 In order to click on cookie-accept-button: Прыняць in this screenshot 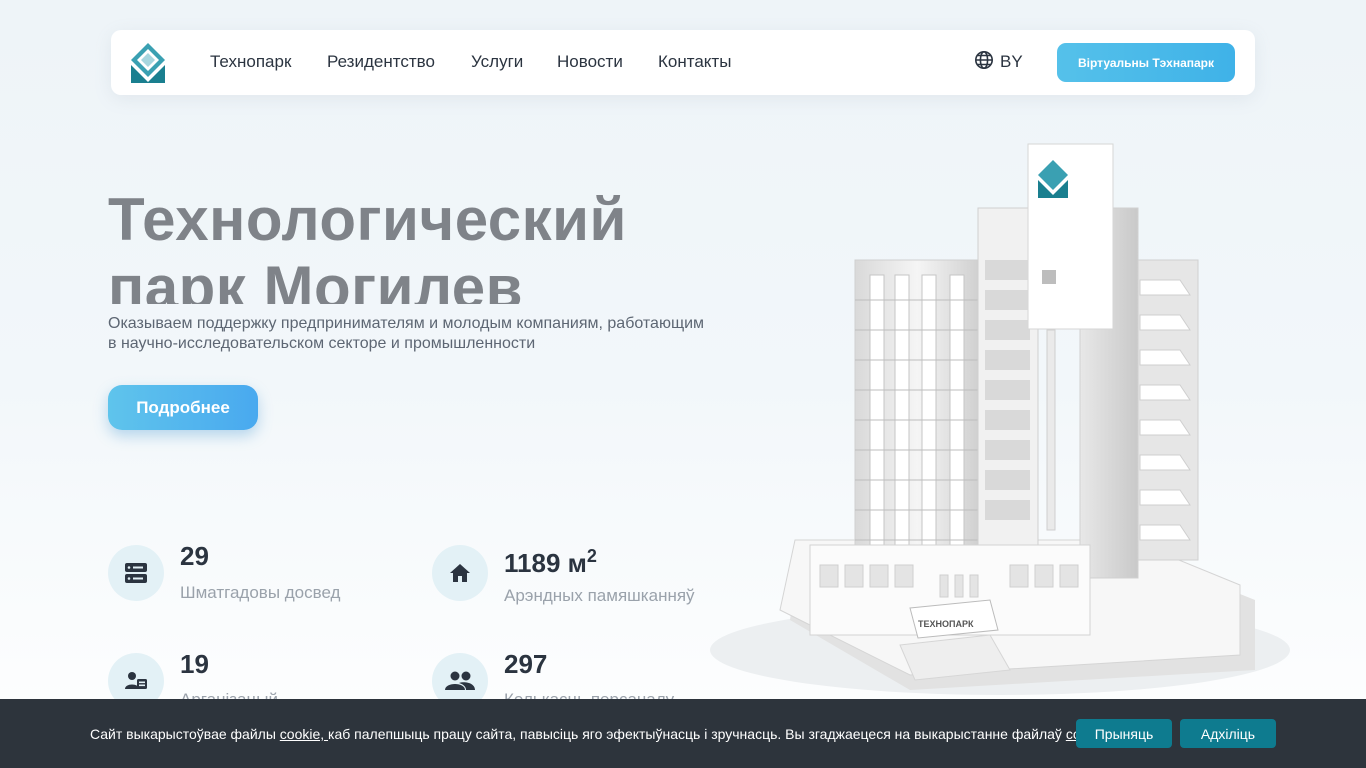, I will do `click(1124, 733)`.